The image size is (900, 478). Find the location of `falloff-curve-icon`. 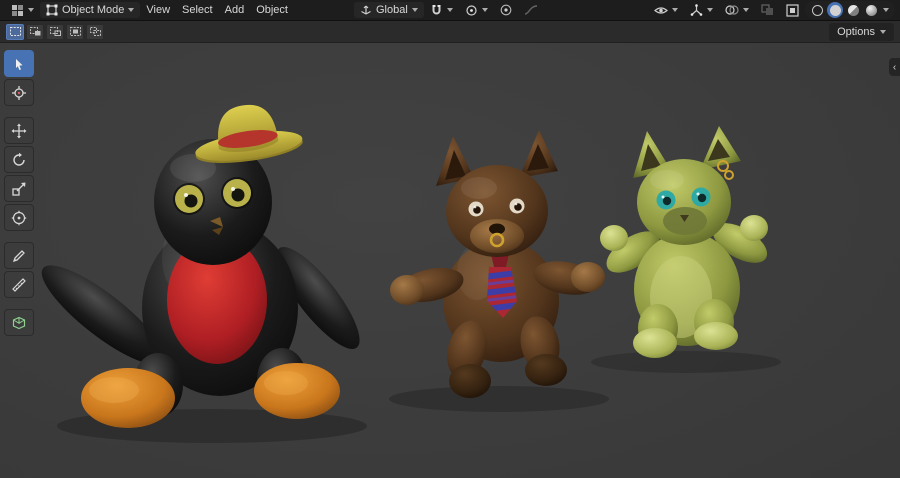

falloff-curve-icon is located at coordinates (530, 10).